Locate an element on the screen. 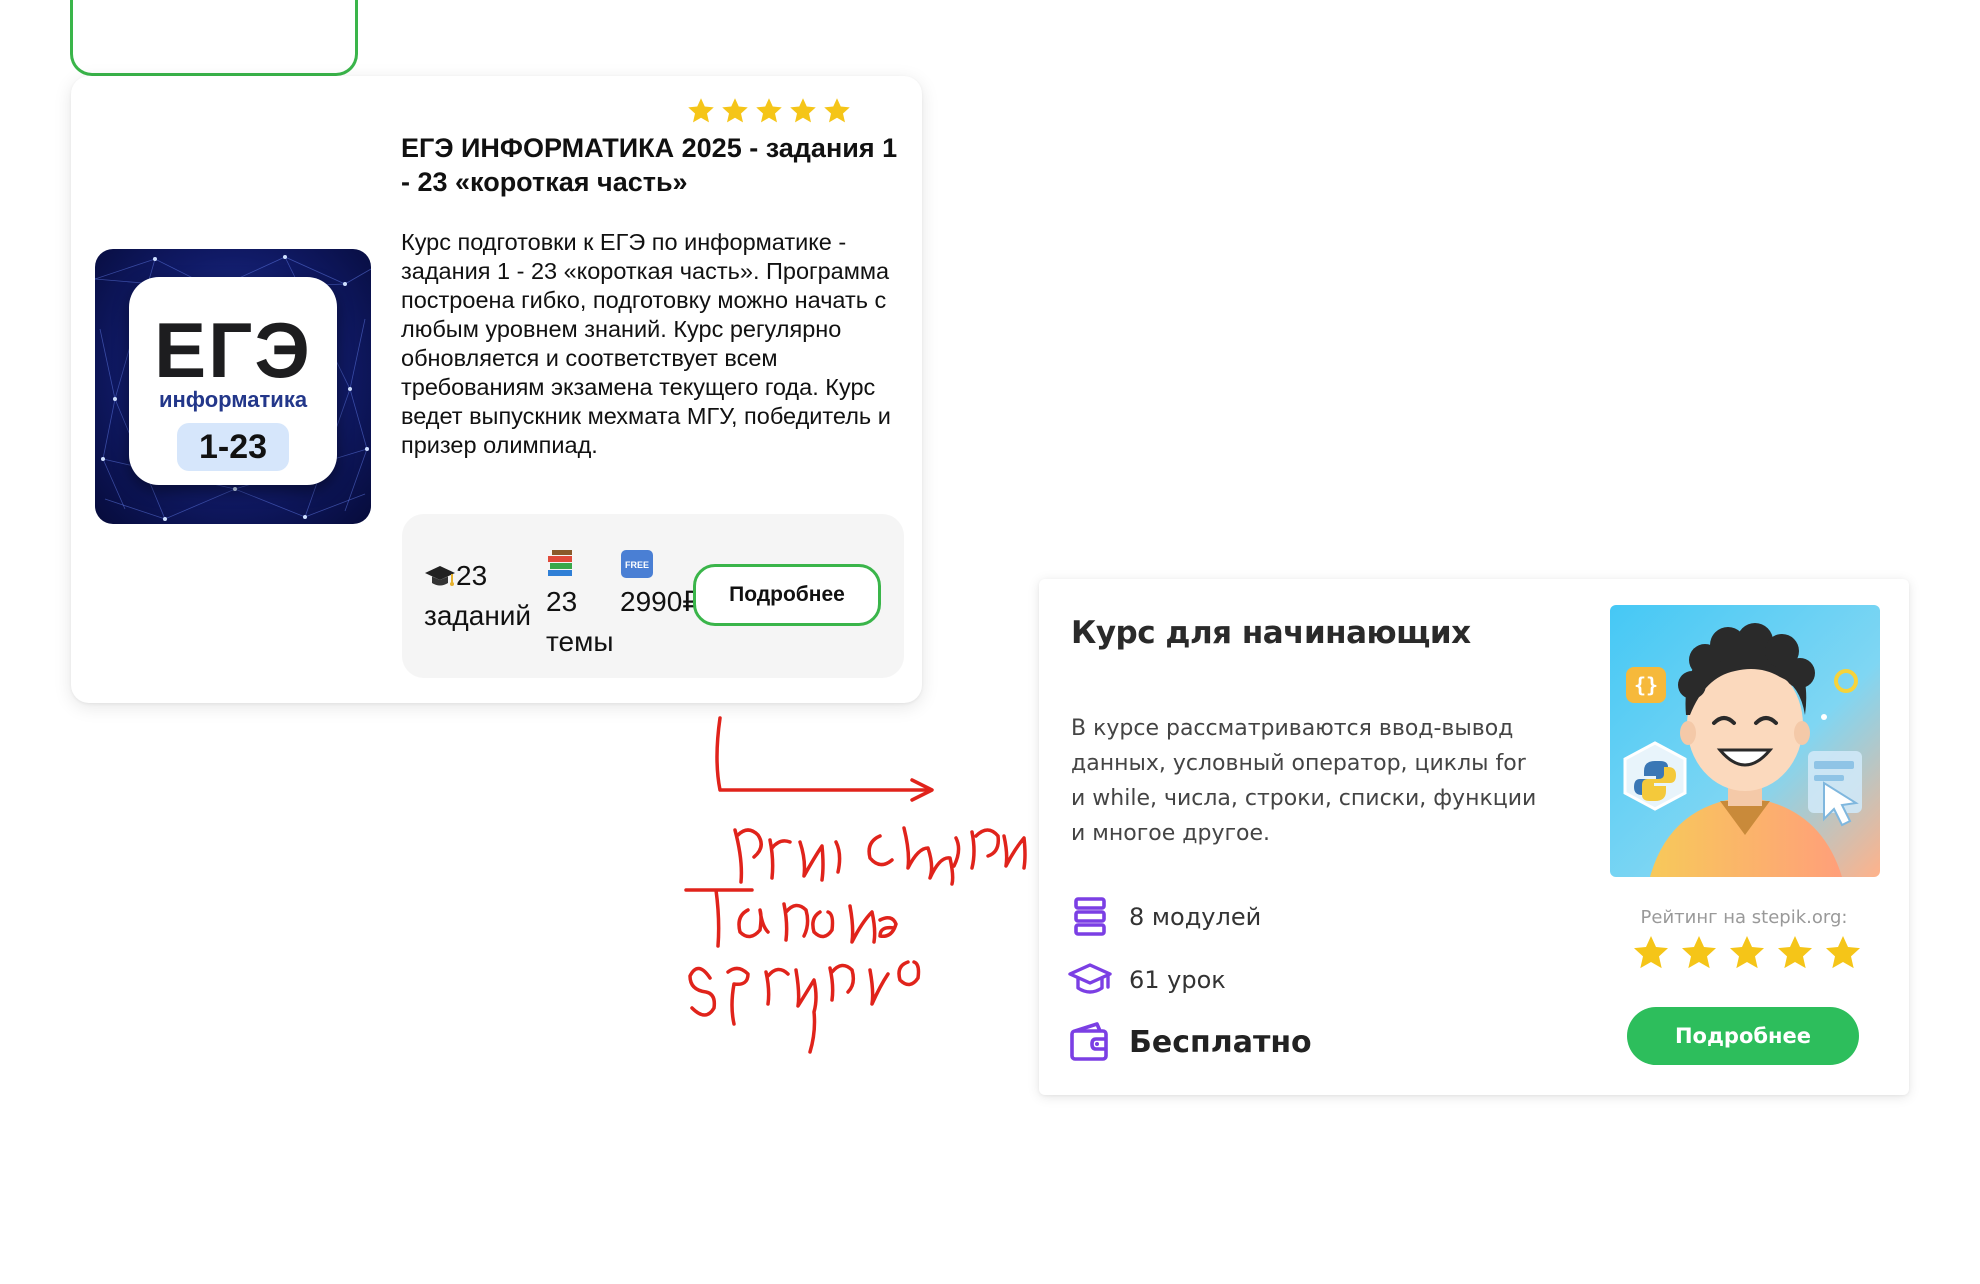  cover-tile: ЕГЭ информатика 1-23 is located at coordinates (233, 381).